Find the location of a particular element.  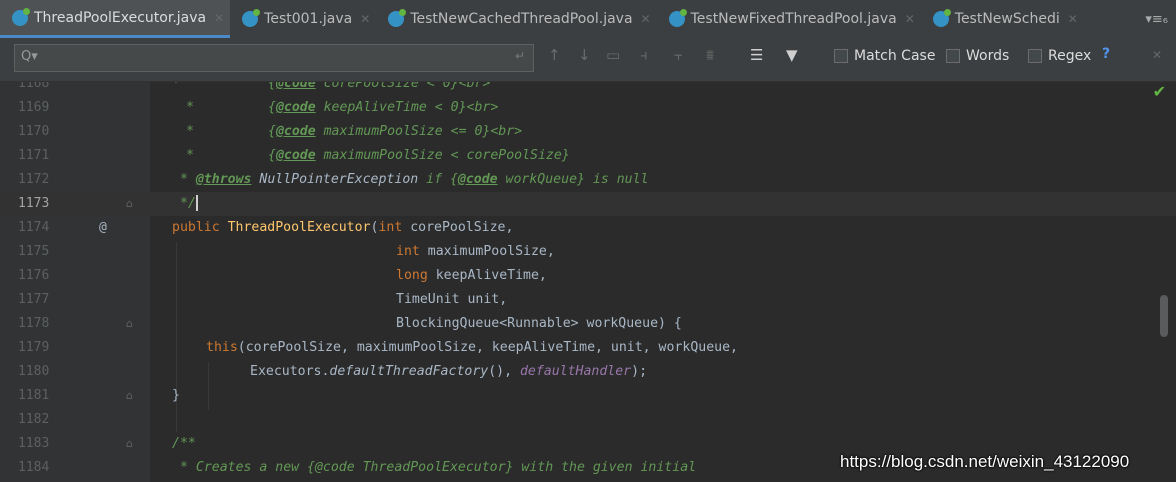

doc-tag: @throws is located at coordinates (223, 179).